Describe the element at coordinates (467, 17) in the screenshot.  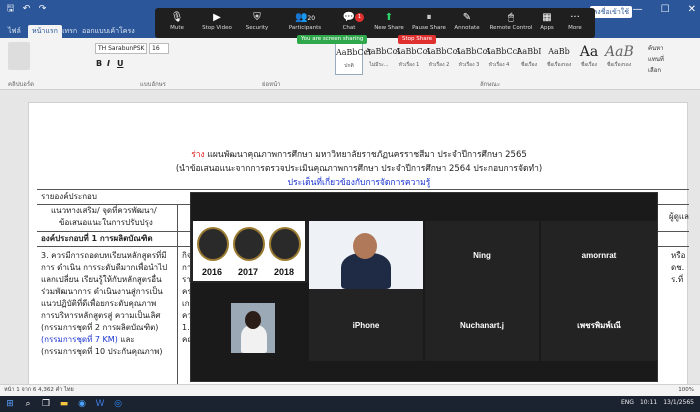
I see `pencil-icon: ✎` at that location.